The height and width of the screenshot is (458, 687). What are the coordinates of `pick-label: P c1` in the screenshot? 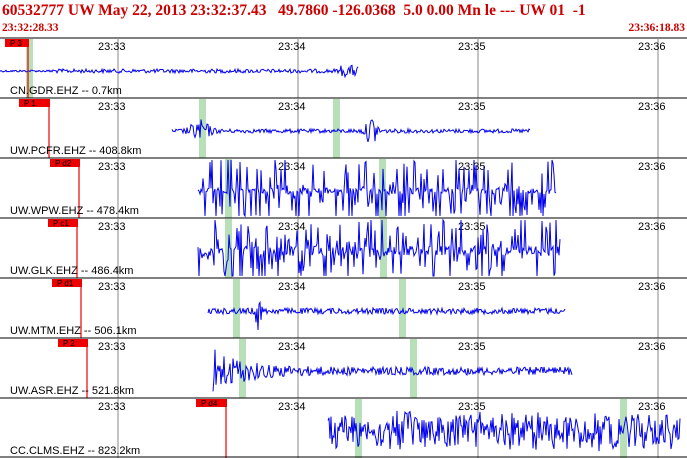 It's located at (61, 223).